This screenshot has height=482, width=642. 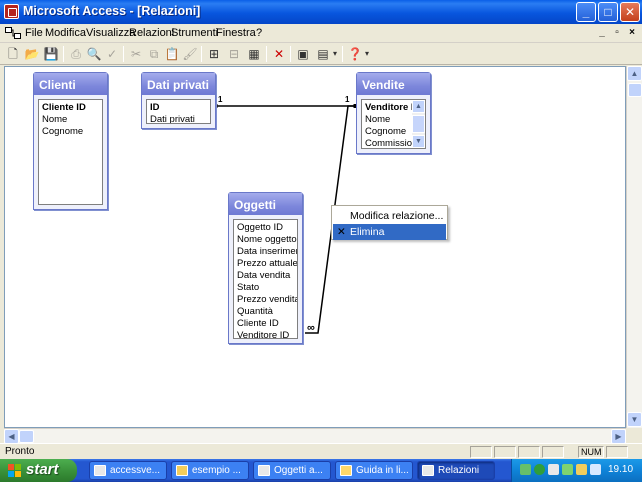 I want to click on scroll-thumb, so click(x=418, y=124).